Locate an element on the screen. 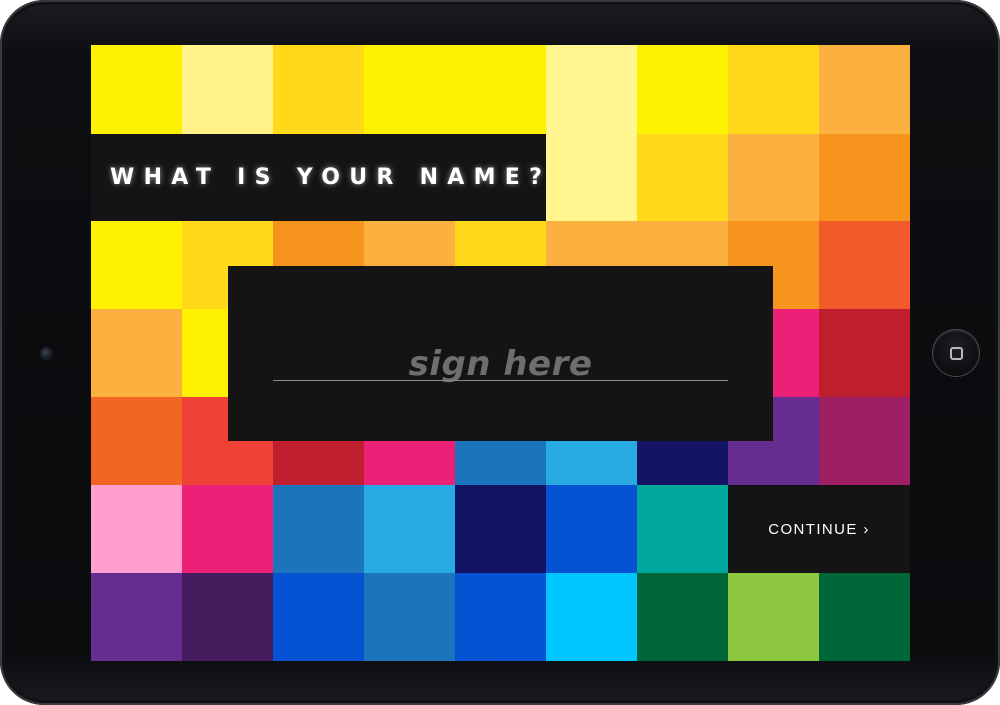 The height and width of the screenshot is (705, 1000). page-title: WHAT IS YOUR NAME? is located at coordinates (331, 177).